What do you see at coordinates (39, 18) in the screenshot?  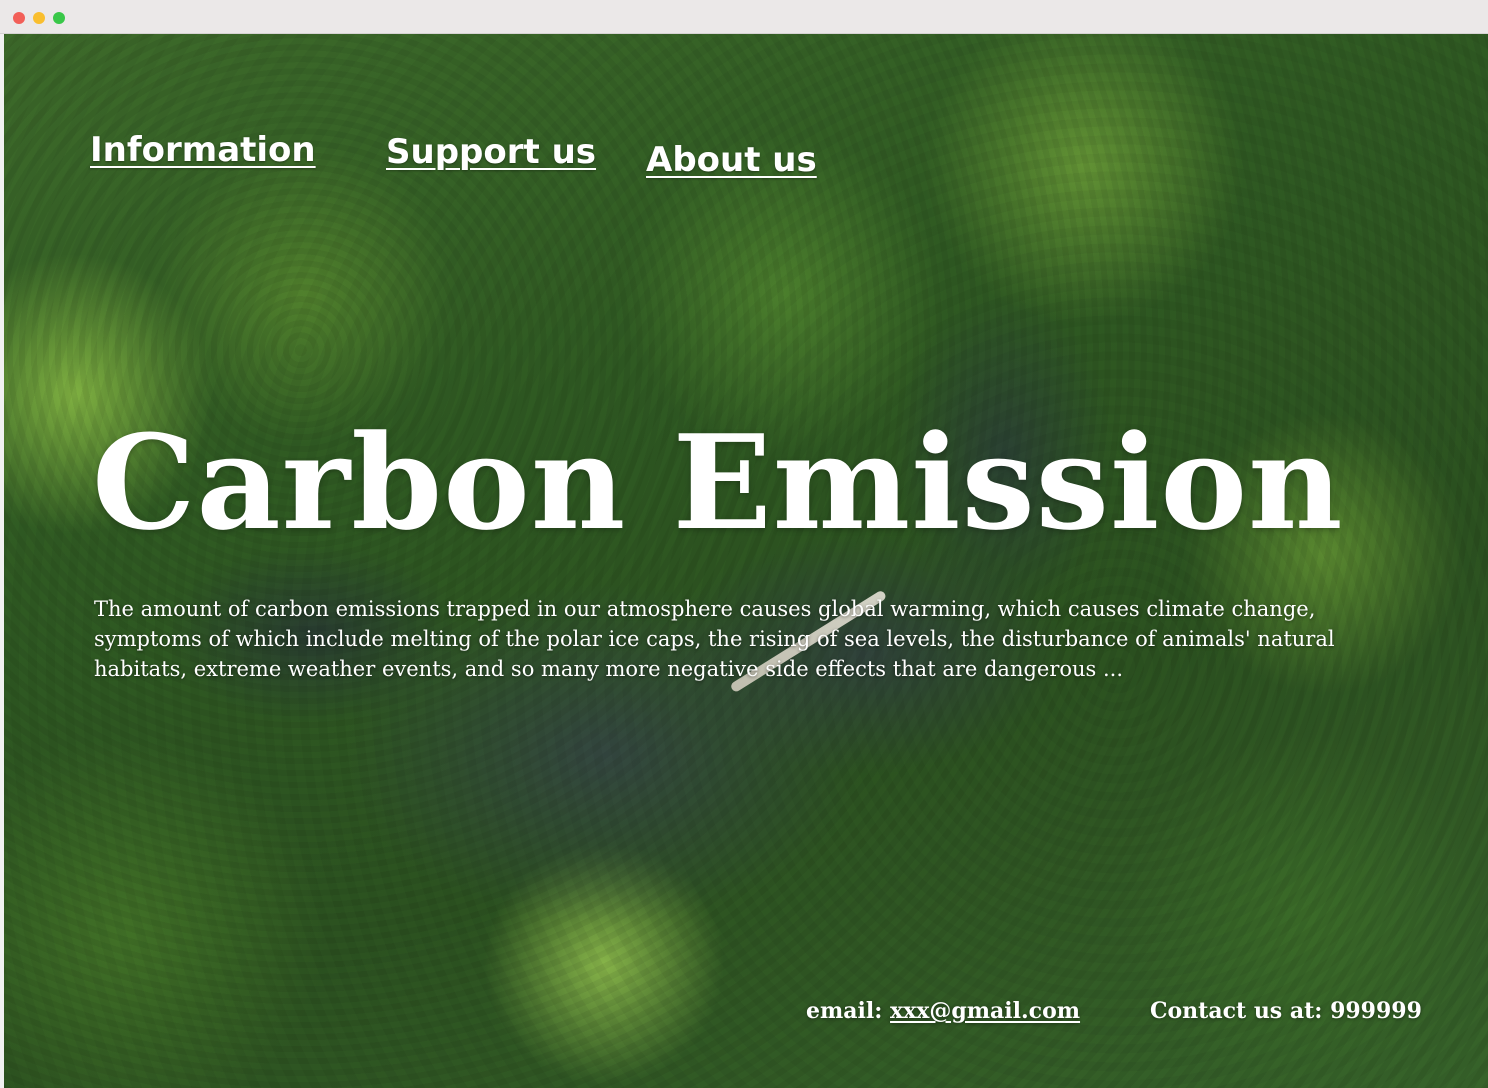 I see `minimize-window-icon` at bounding box center [39, 18].